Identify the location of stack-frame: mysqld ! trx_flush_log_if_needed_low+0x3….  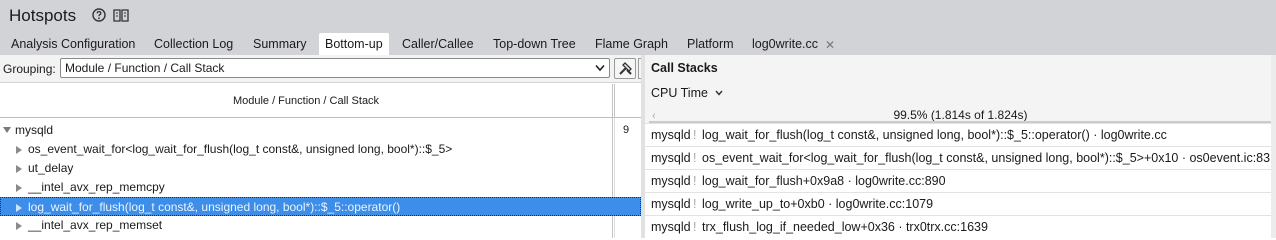
(960, 226).